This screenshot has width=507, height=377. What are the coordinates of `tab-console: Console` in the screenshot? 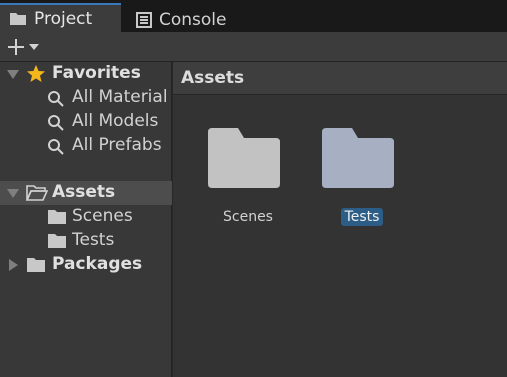 It's located at (193, 19).